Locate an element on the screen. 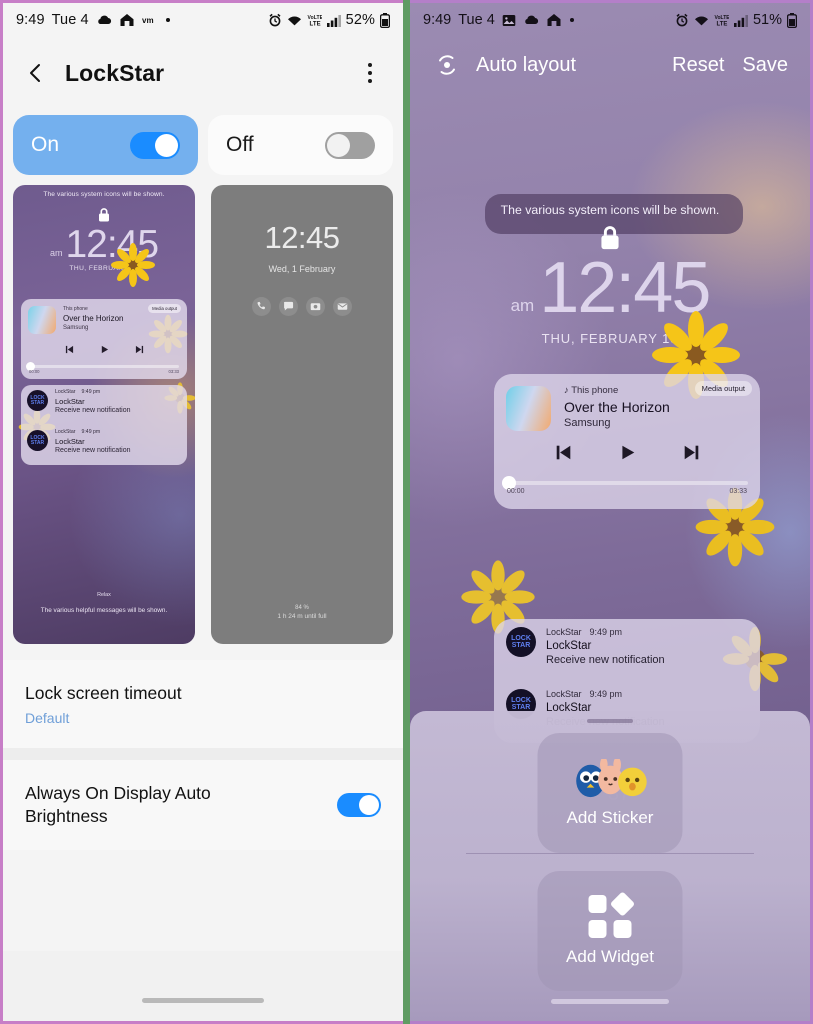 This screenshot has width=813, height=1024. add-widget-button: Add Widget is located at coordinates (610, 931).